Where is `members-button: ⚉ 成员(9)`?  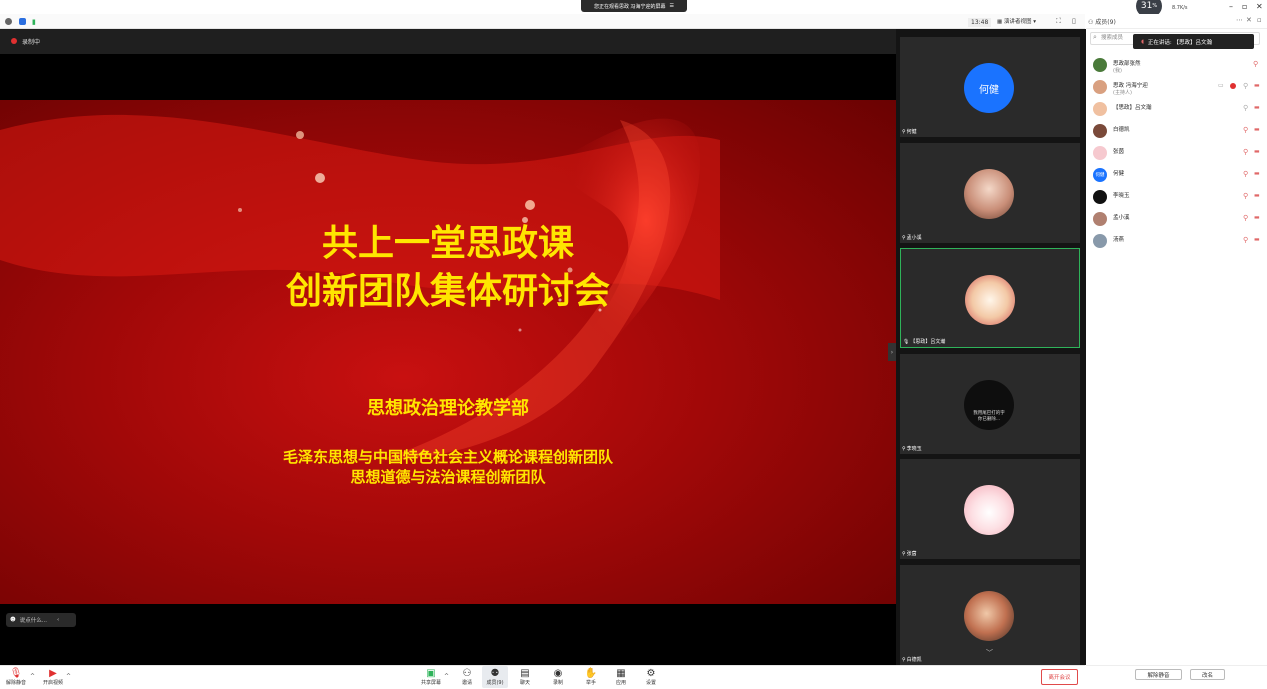
members-button: ⚉ 成员(9) is located at coordinates (495, 677).